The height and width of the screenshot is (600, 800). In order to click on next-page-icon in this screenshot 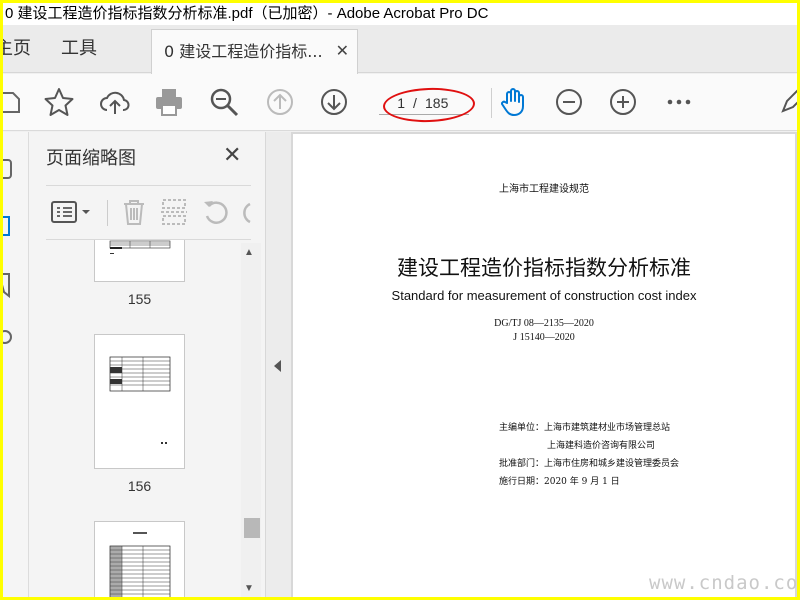, I will do `click(334, 102)`.